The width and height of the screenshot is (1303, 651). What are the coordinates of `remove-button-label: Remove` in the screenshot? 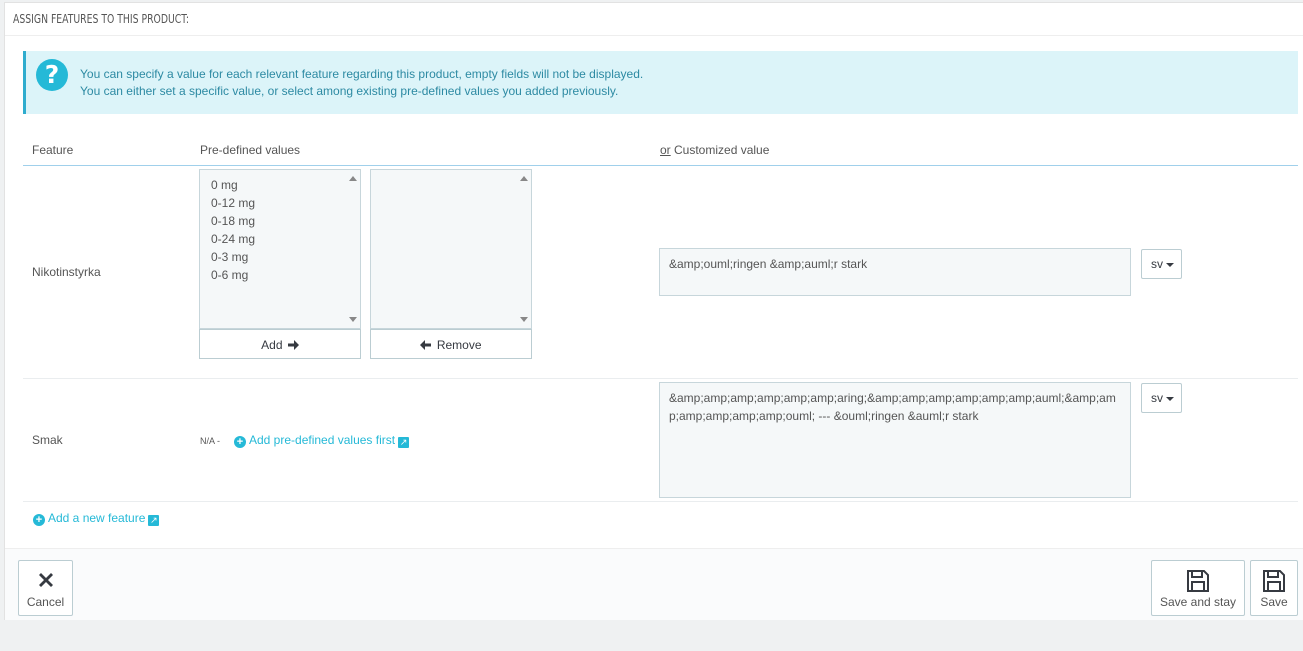 It's located at (459, 344).